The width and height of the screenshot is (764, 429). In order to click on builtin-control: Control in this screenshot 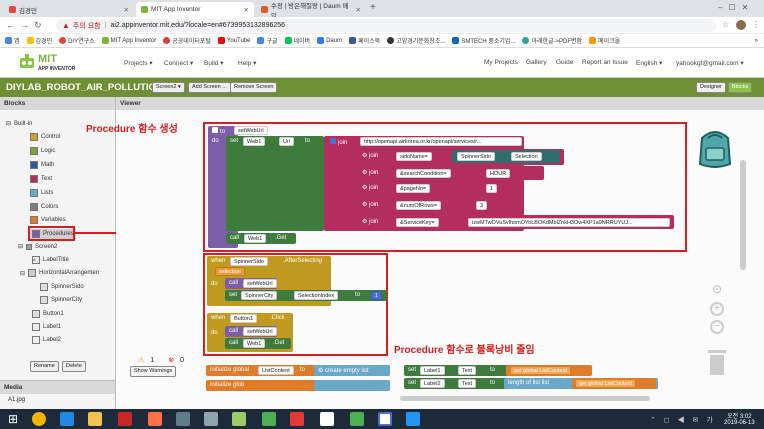, I will do `click(45, 137)`.